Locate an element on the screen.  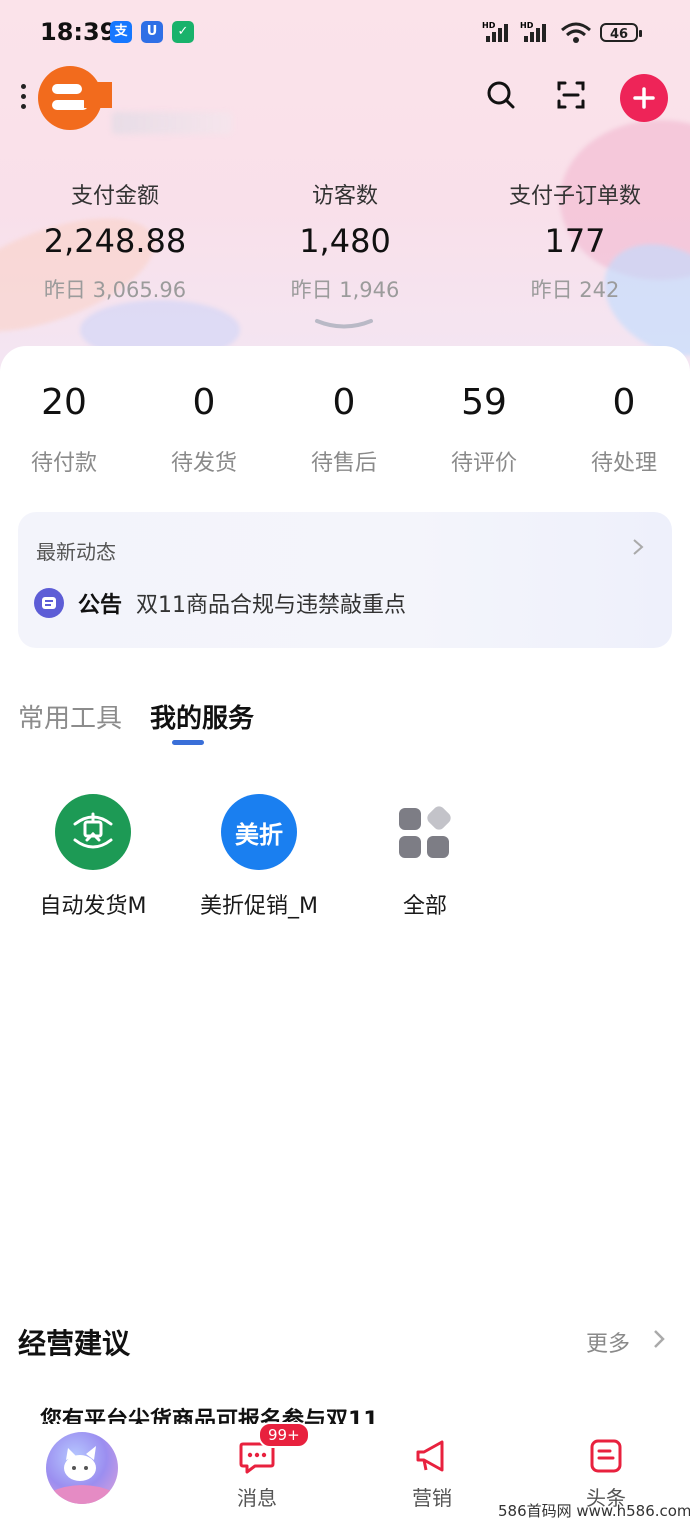
service-name: 自动发货M is located at coordinates (93, 906).